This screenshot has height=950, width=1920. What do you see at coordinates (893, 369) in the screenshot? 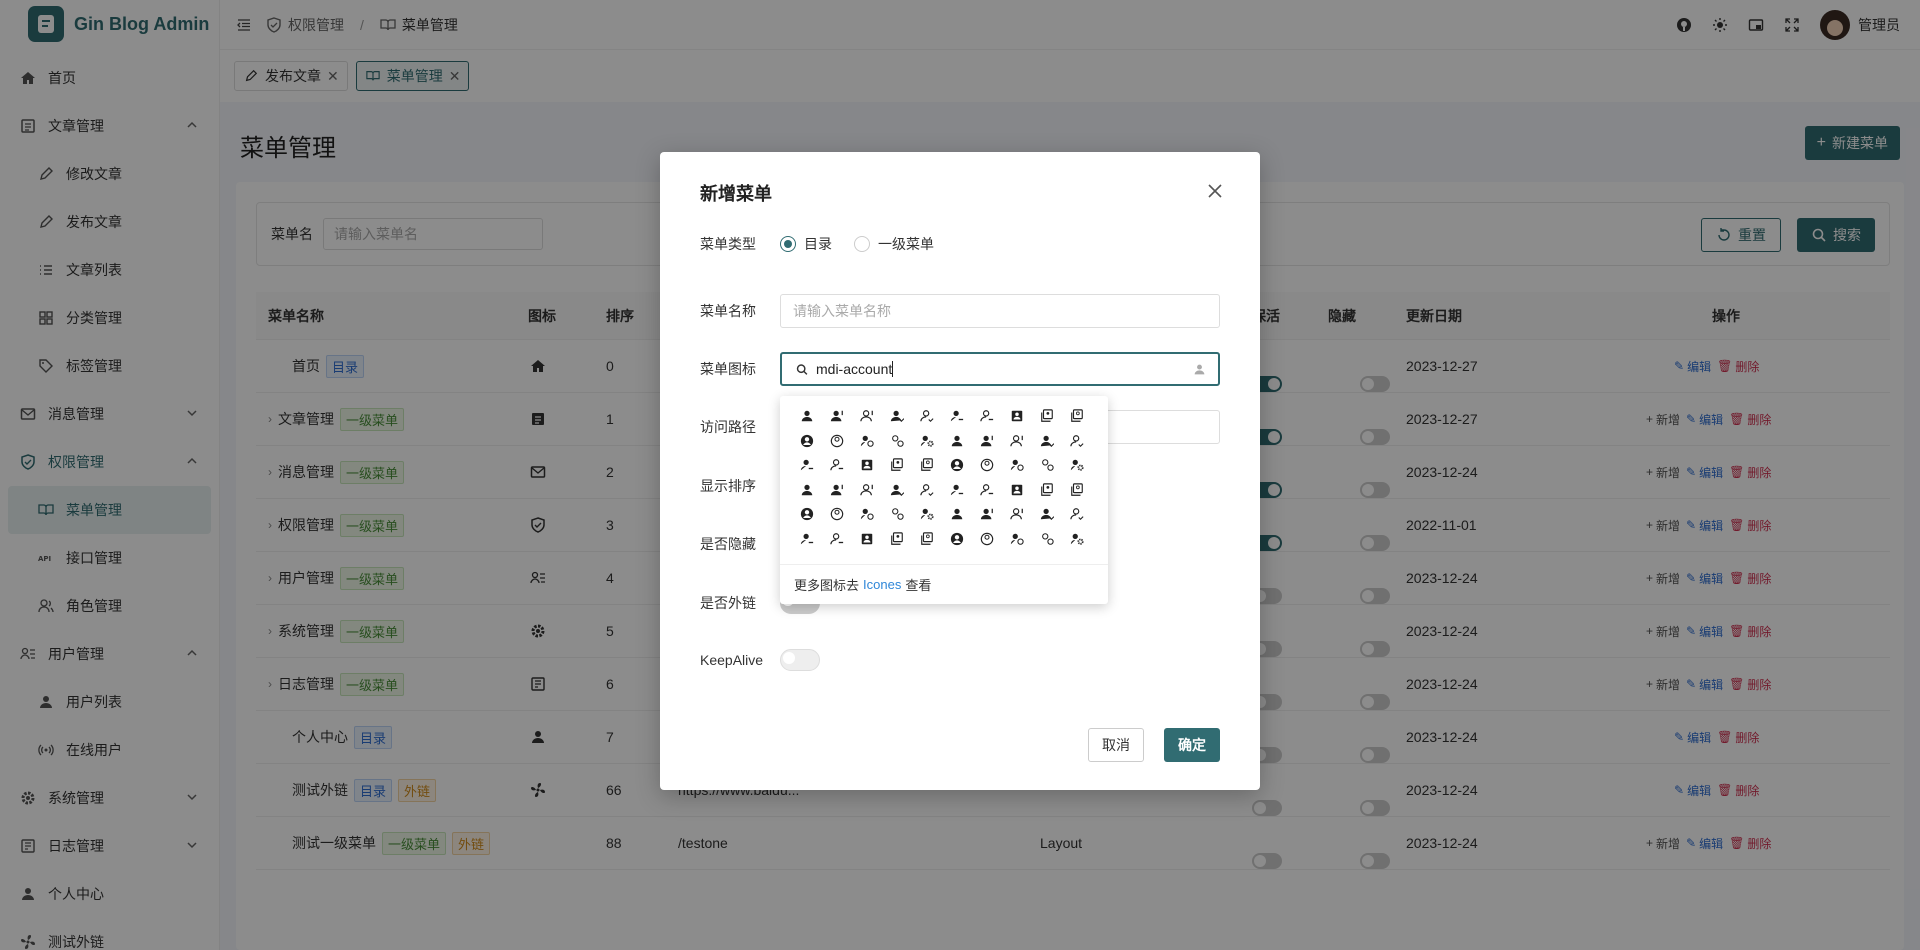
I see `text-cursor` at bounding box center [893, 369].